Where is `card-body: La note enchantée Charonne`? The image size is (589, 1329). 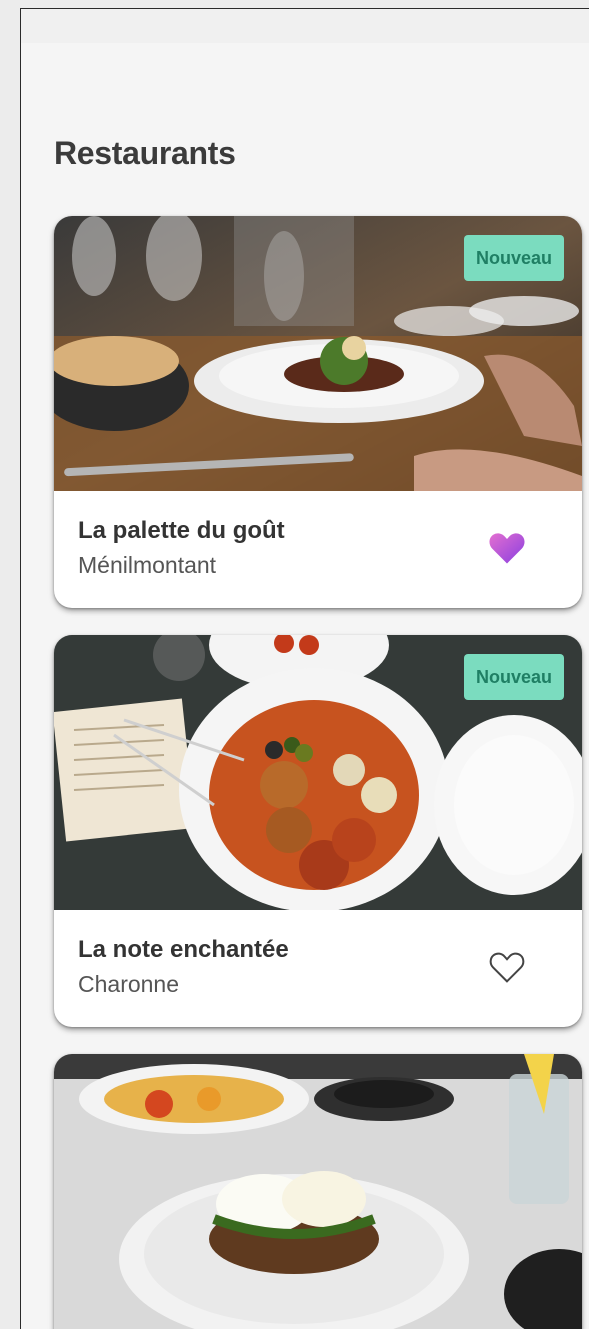
card-body: La note enchantée Charonne is located at coordinates (318, 968).